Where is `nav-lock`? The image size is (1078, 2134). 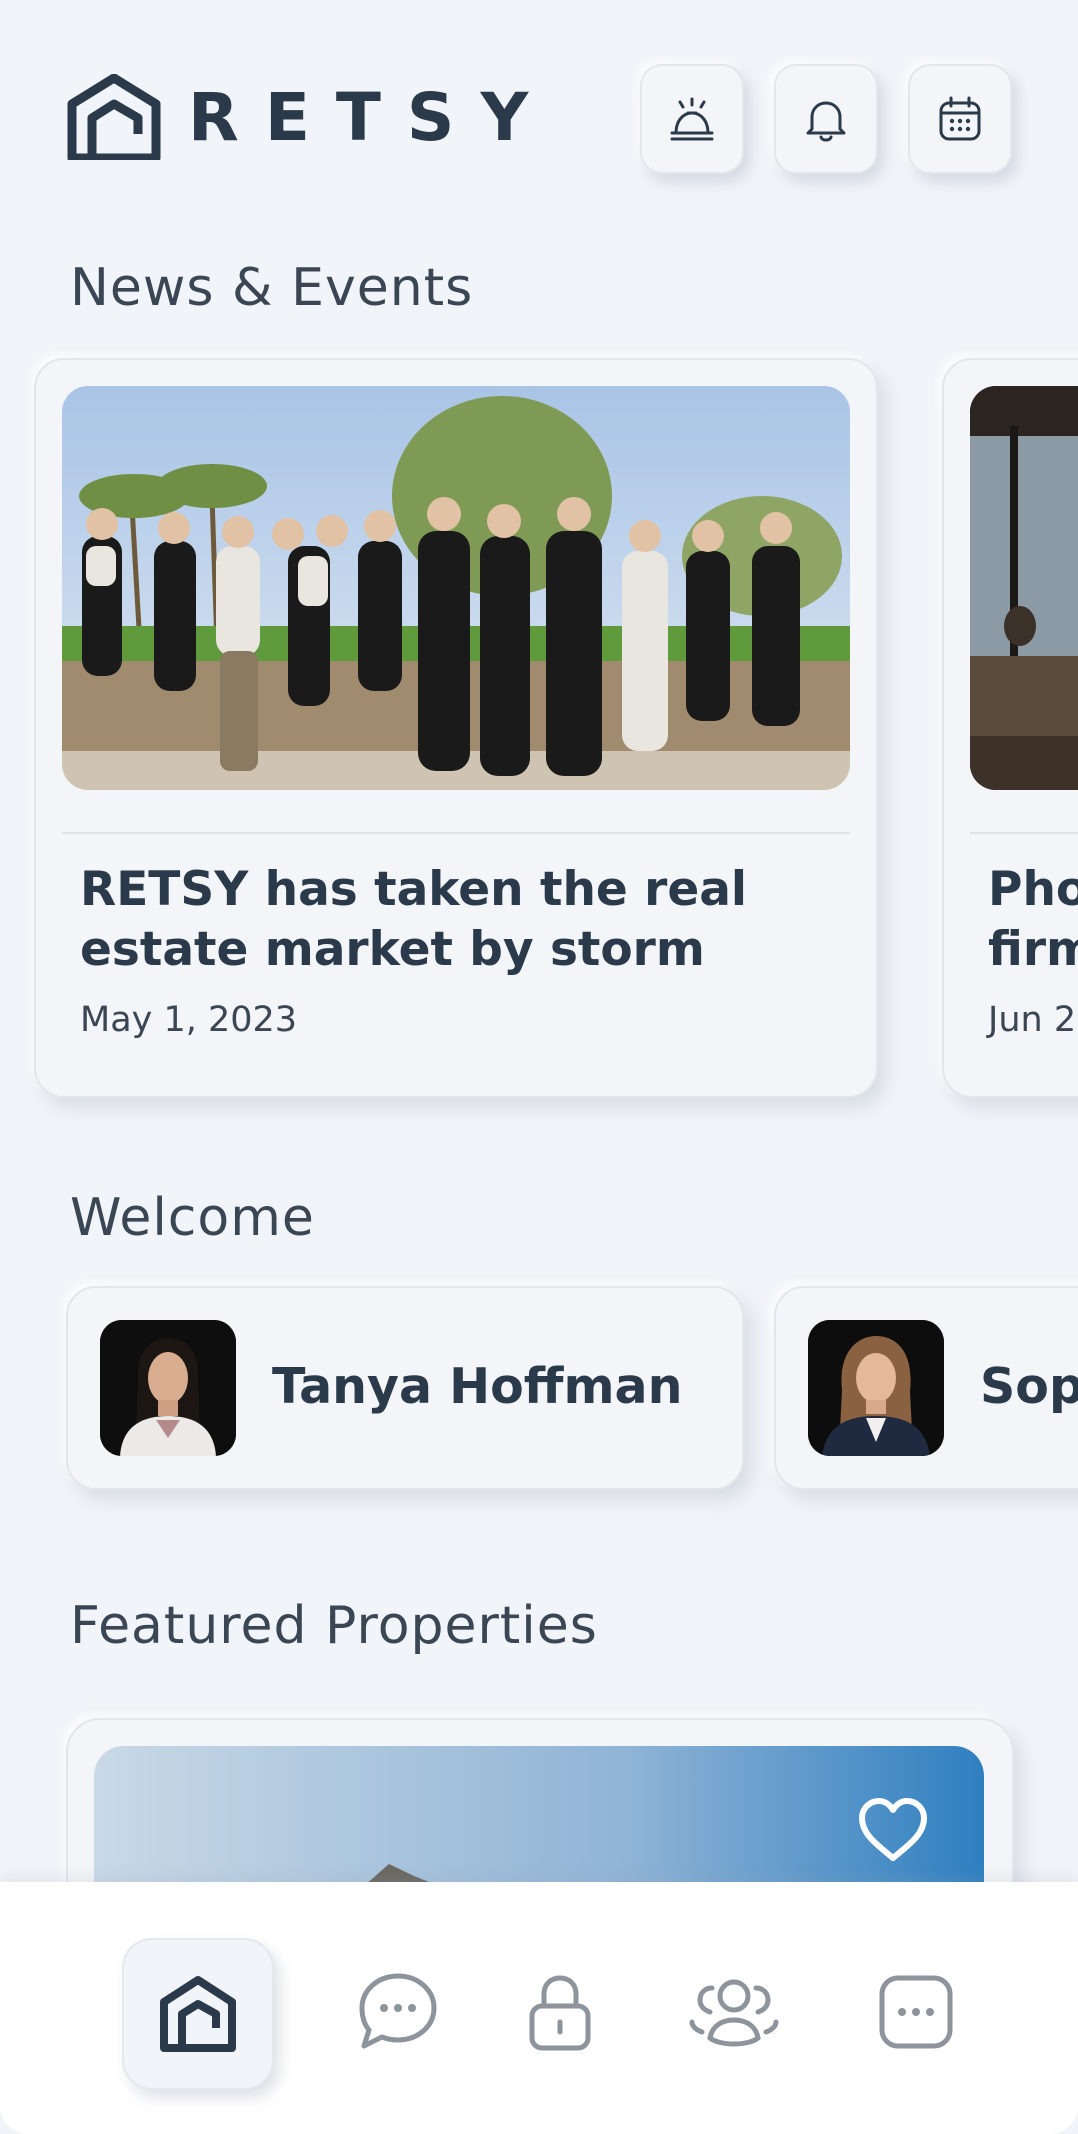
nav-lock is located at coordinates (560, 2012).